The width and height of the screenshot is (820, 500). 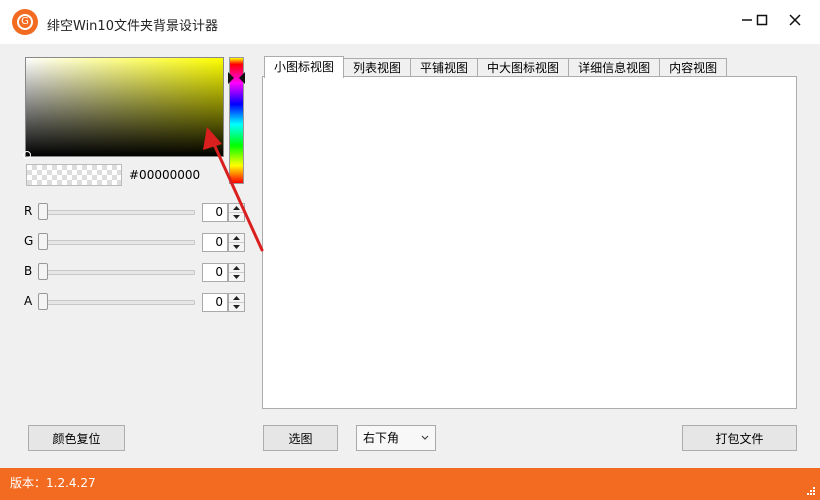 What do you see at coordinates (215, 242) in the screenshot?
I see `channel-value-input-g: 0` at bounding box center [215, 242].